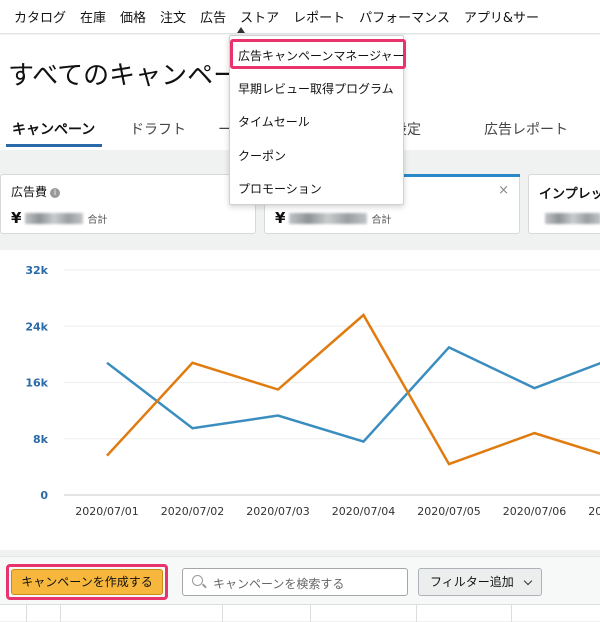 This screenshot has width=600, height=622. What do you see at coordinates (569, 194) in the screenshot?
I see `card-label: インプレッ` at bounding box center [569, 194].